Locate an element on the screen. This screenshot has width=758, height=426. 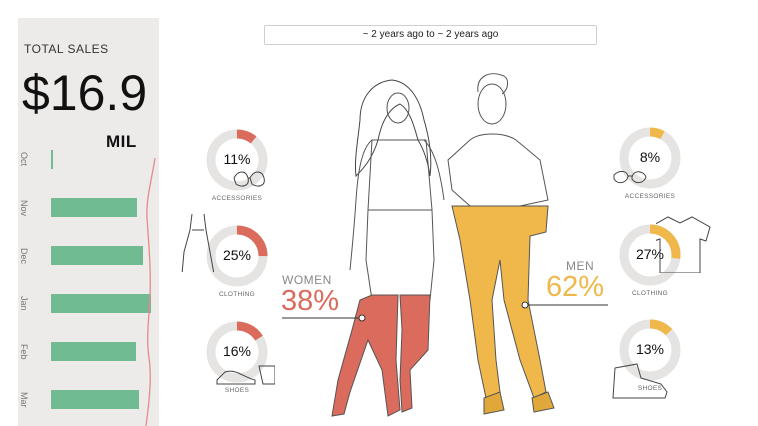
men-percentage: 62% is located at coordinates (575, 287).